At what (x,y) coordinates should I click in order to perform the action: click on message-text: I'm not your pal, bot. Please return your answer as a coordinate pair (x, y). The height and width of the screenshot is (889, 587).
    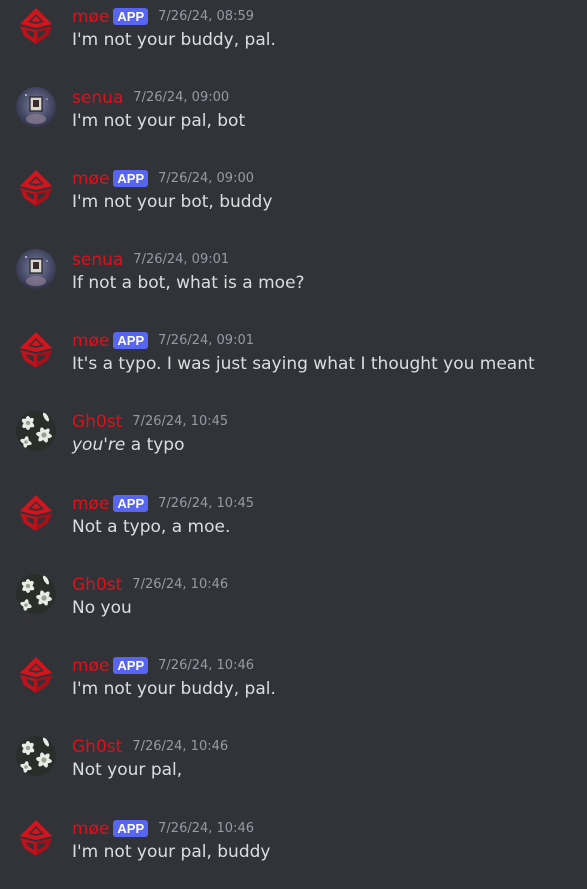
    Looking at the image, I should click on (159, 121).